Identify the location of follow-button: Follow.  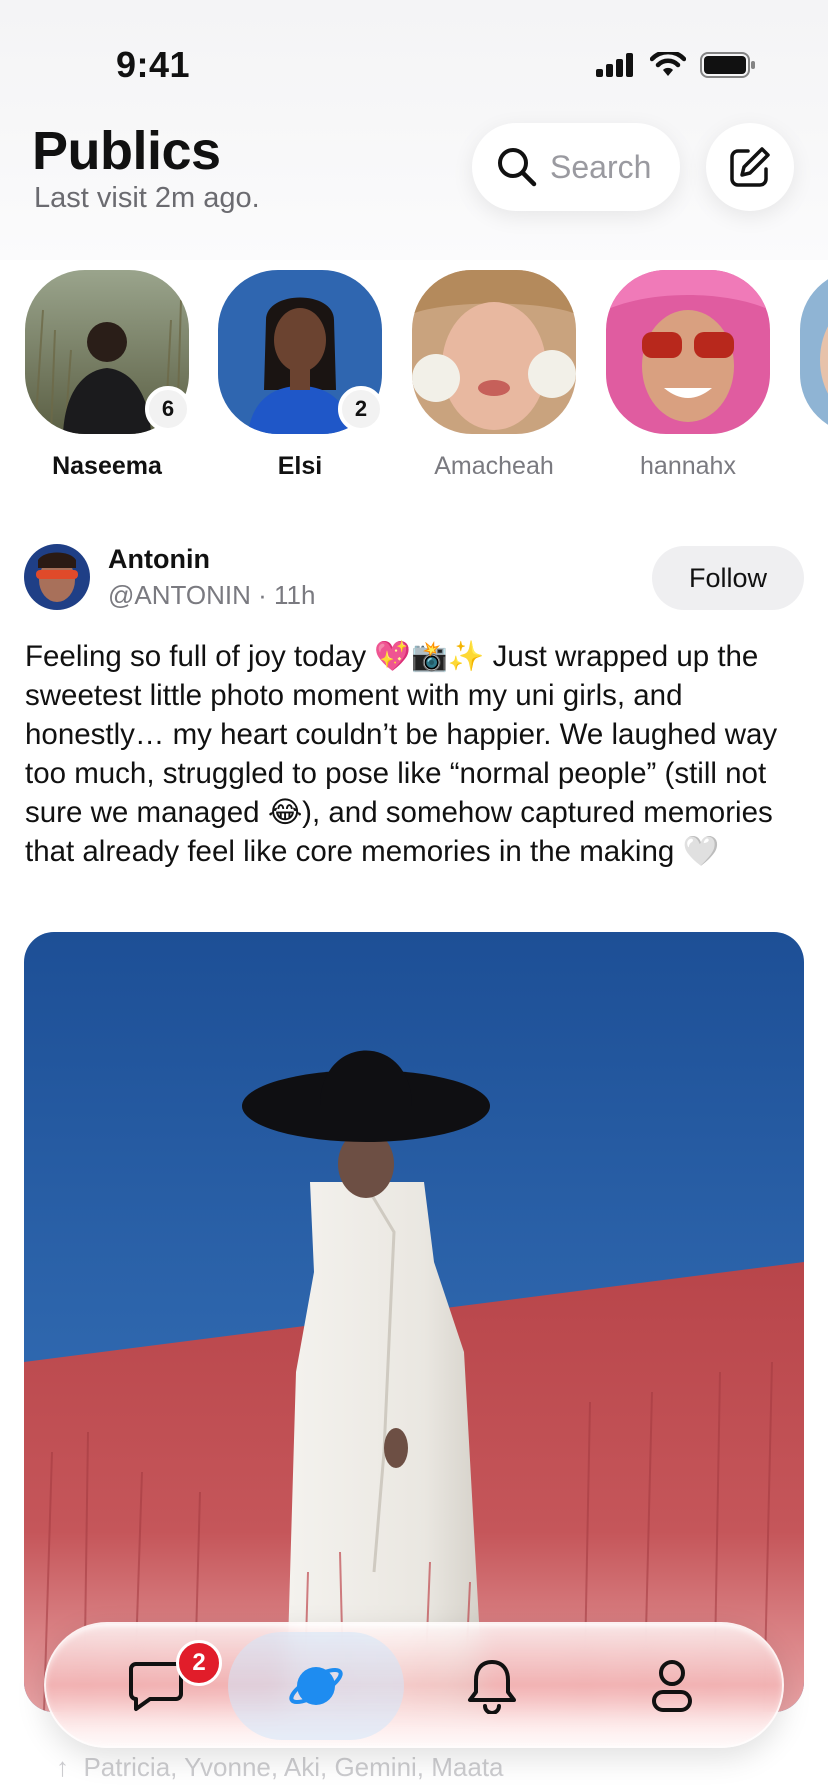
(728, 578).